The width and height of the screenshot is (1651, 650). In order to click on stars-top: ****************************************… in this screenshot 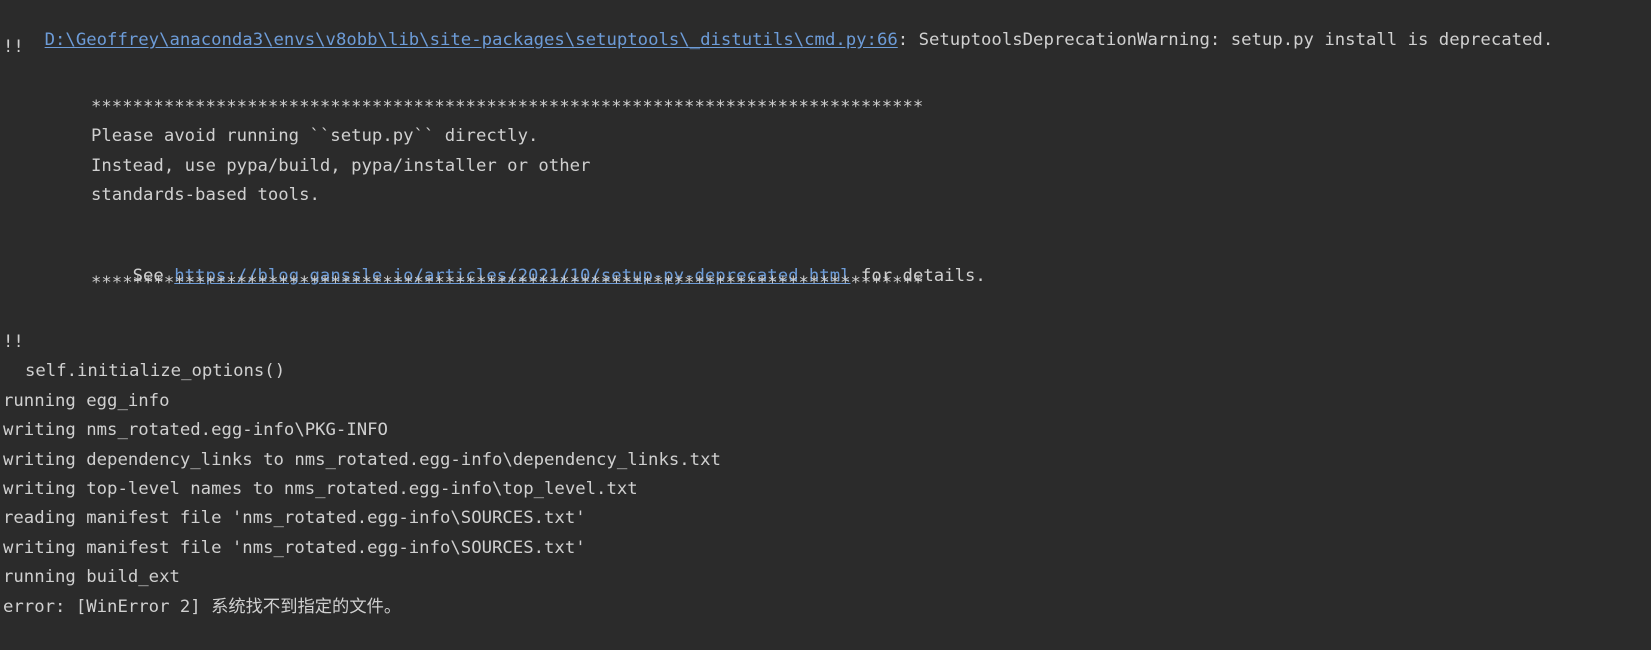, I will do `click(507, 107)`.